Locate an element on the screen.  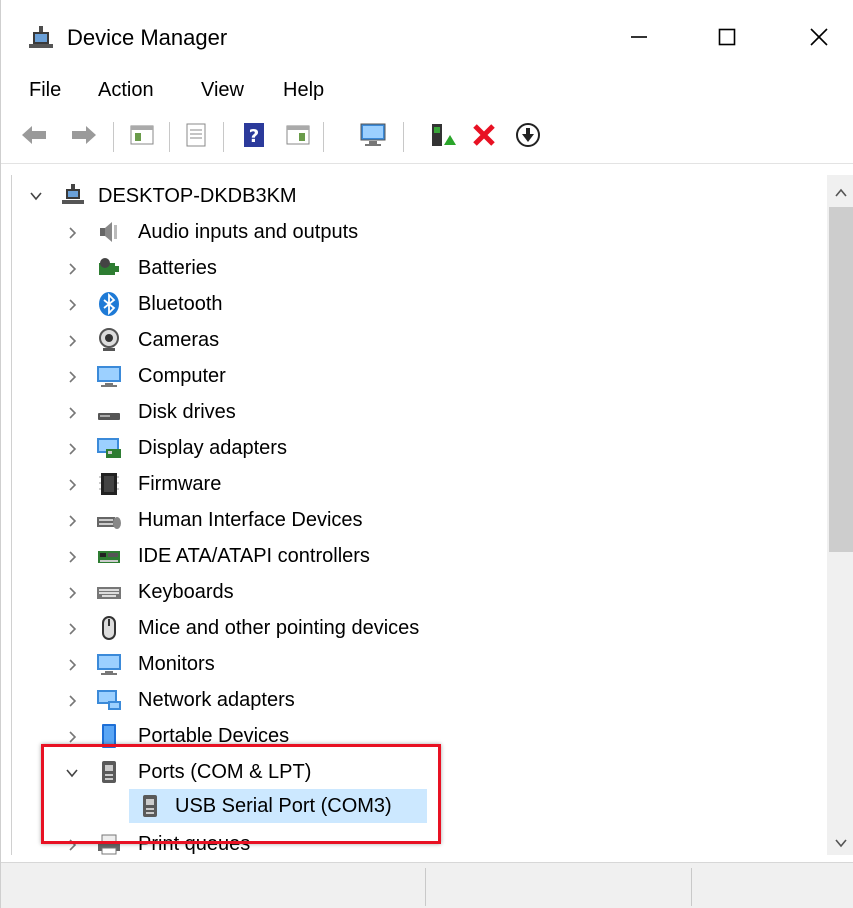
update-driver-icon is located at coordinates (442, 137).